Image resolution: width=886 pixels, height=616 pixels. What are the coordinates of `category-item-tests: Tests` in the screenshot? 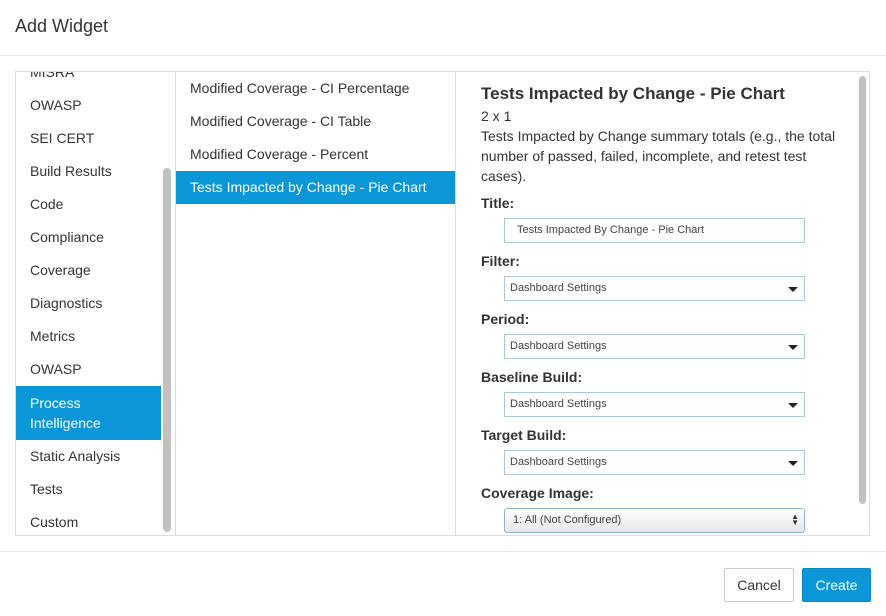 It's located at (88, 489).